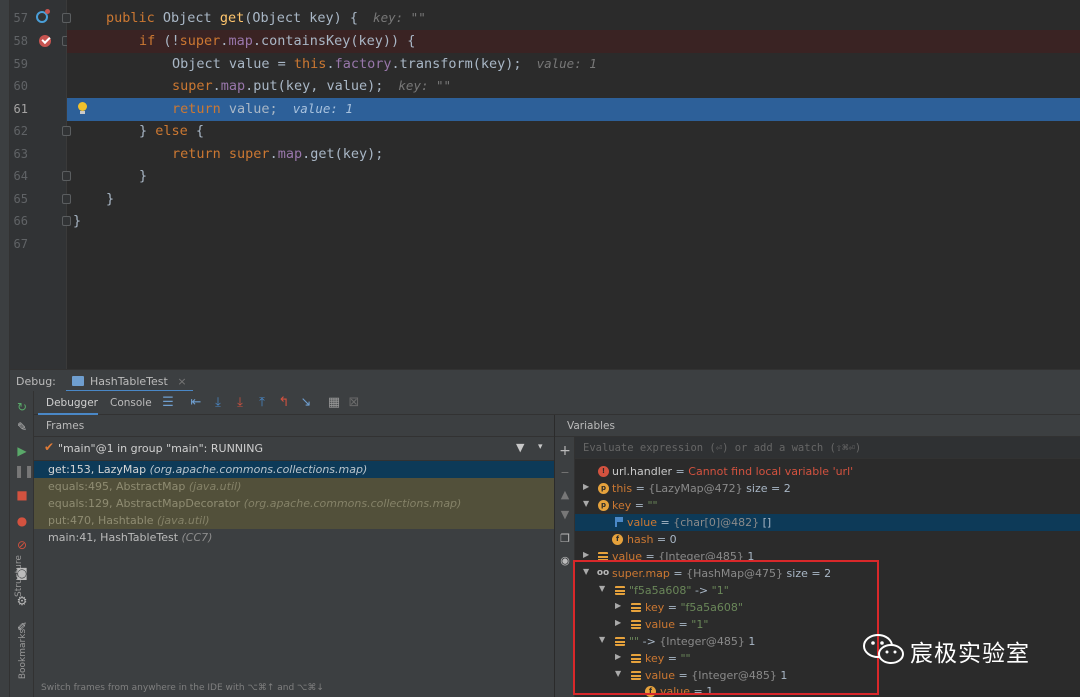 The image size is (1080, 697). What do you see at coordinates (565, 515) in the screenshot?
I see `move-down-icon: ▼` at bounding box center [565, 515].